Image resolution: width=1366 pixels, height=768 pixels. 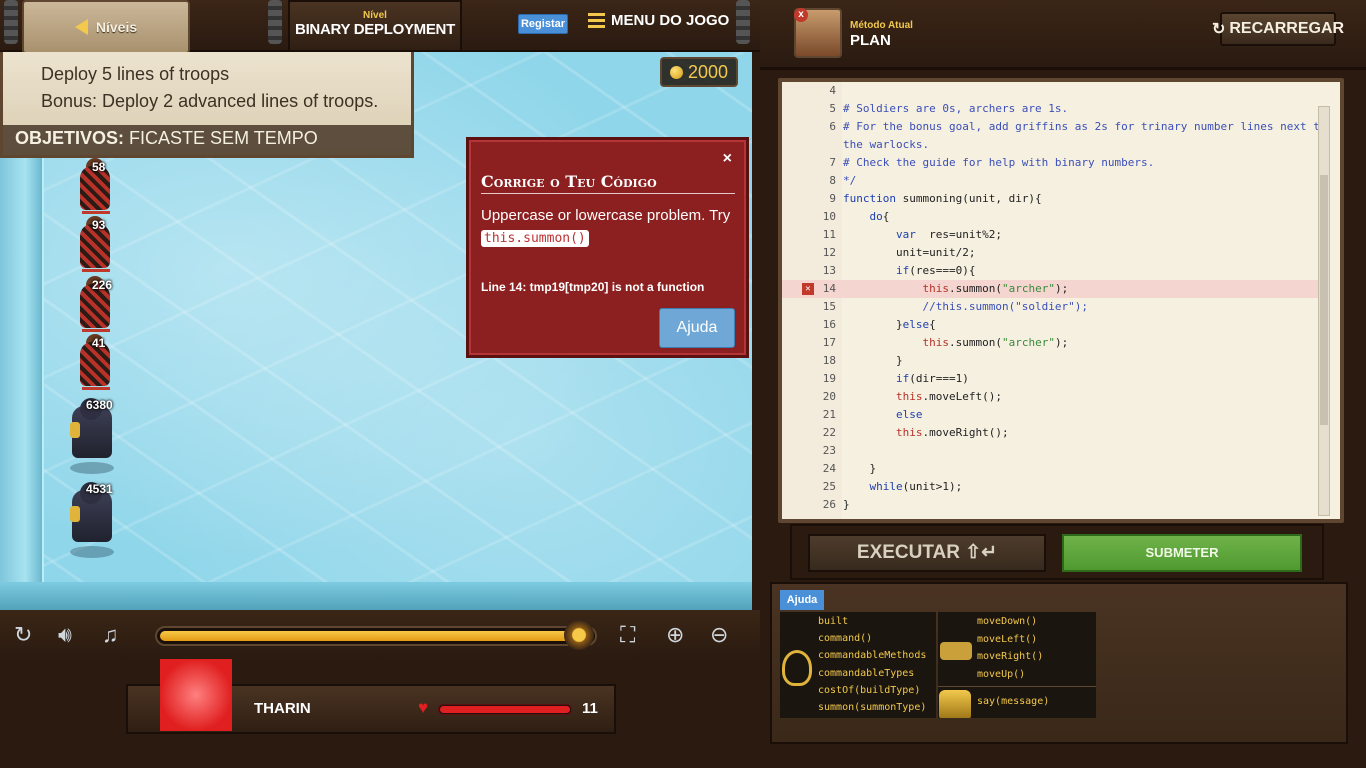 What do you see at coordinates (955, 704) in the screenshot?
I see `helmet-icon` at bounding box center [955, 704].